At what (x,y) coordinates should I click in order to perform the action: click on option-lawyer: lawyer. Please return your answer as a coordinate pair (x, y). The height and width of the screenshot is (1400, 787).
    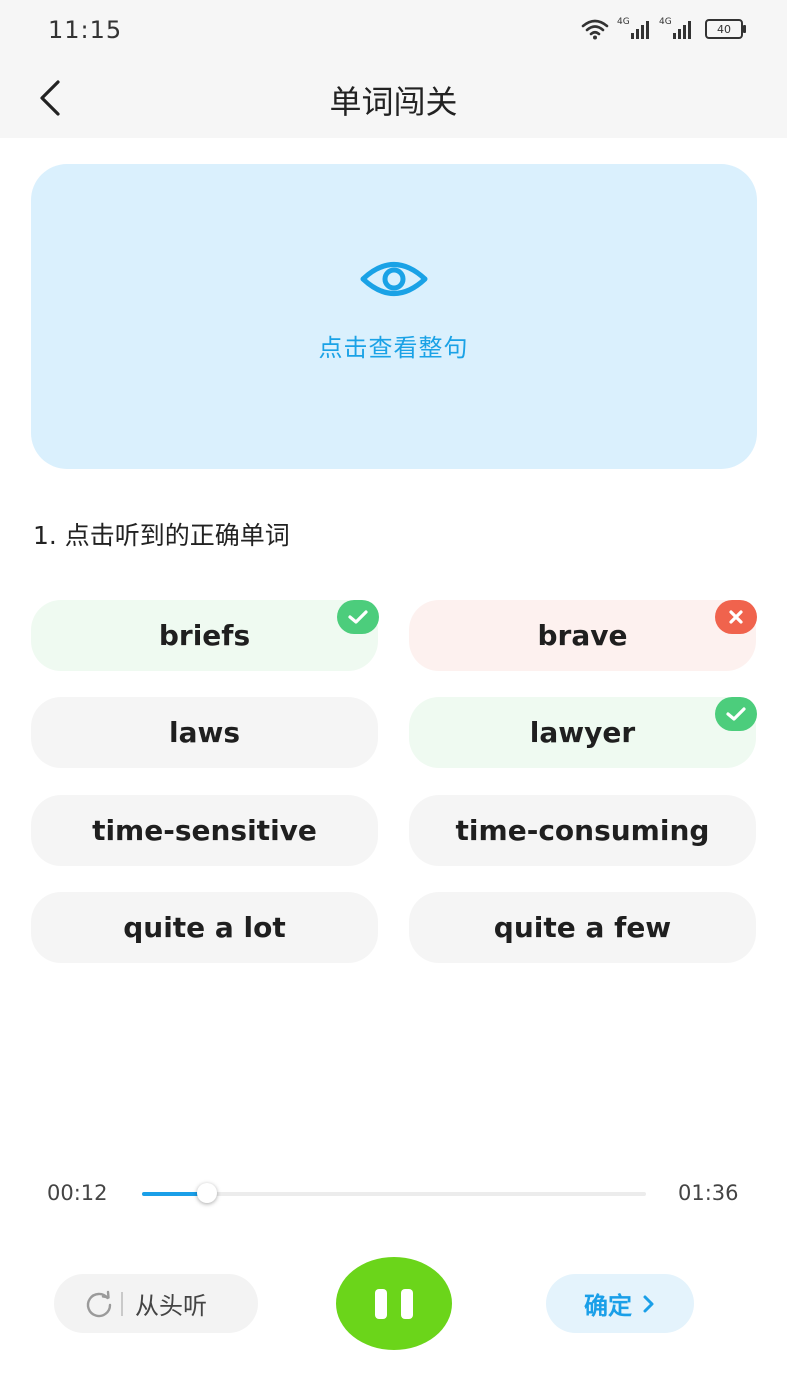
    Looking at the image, I should click on (583, 732).